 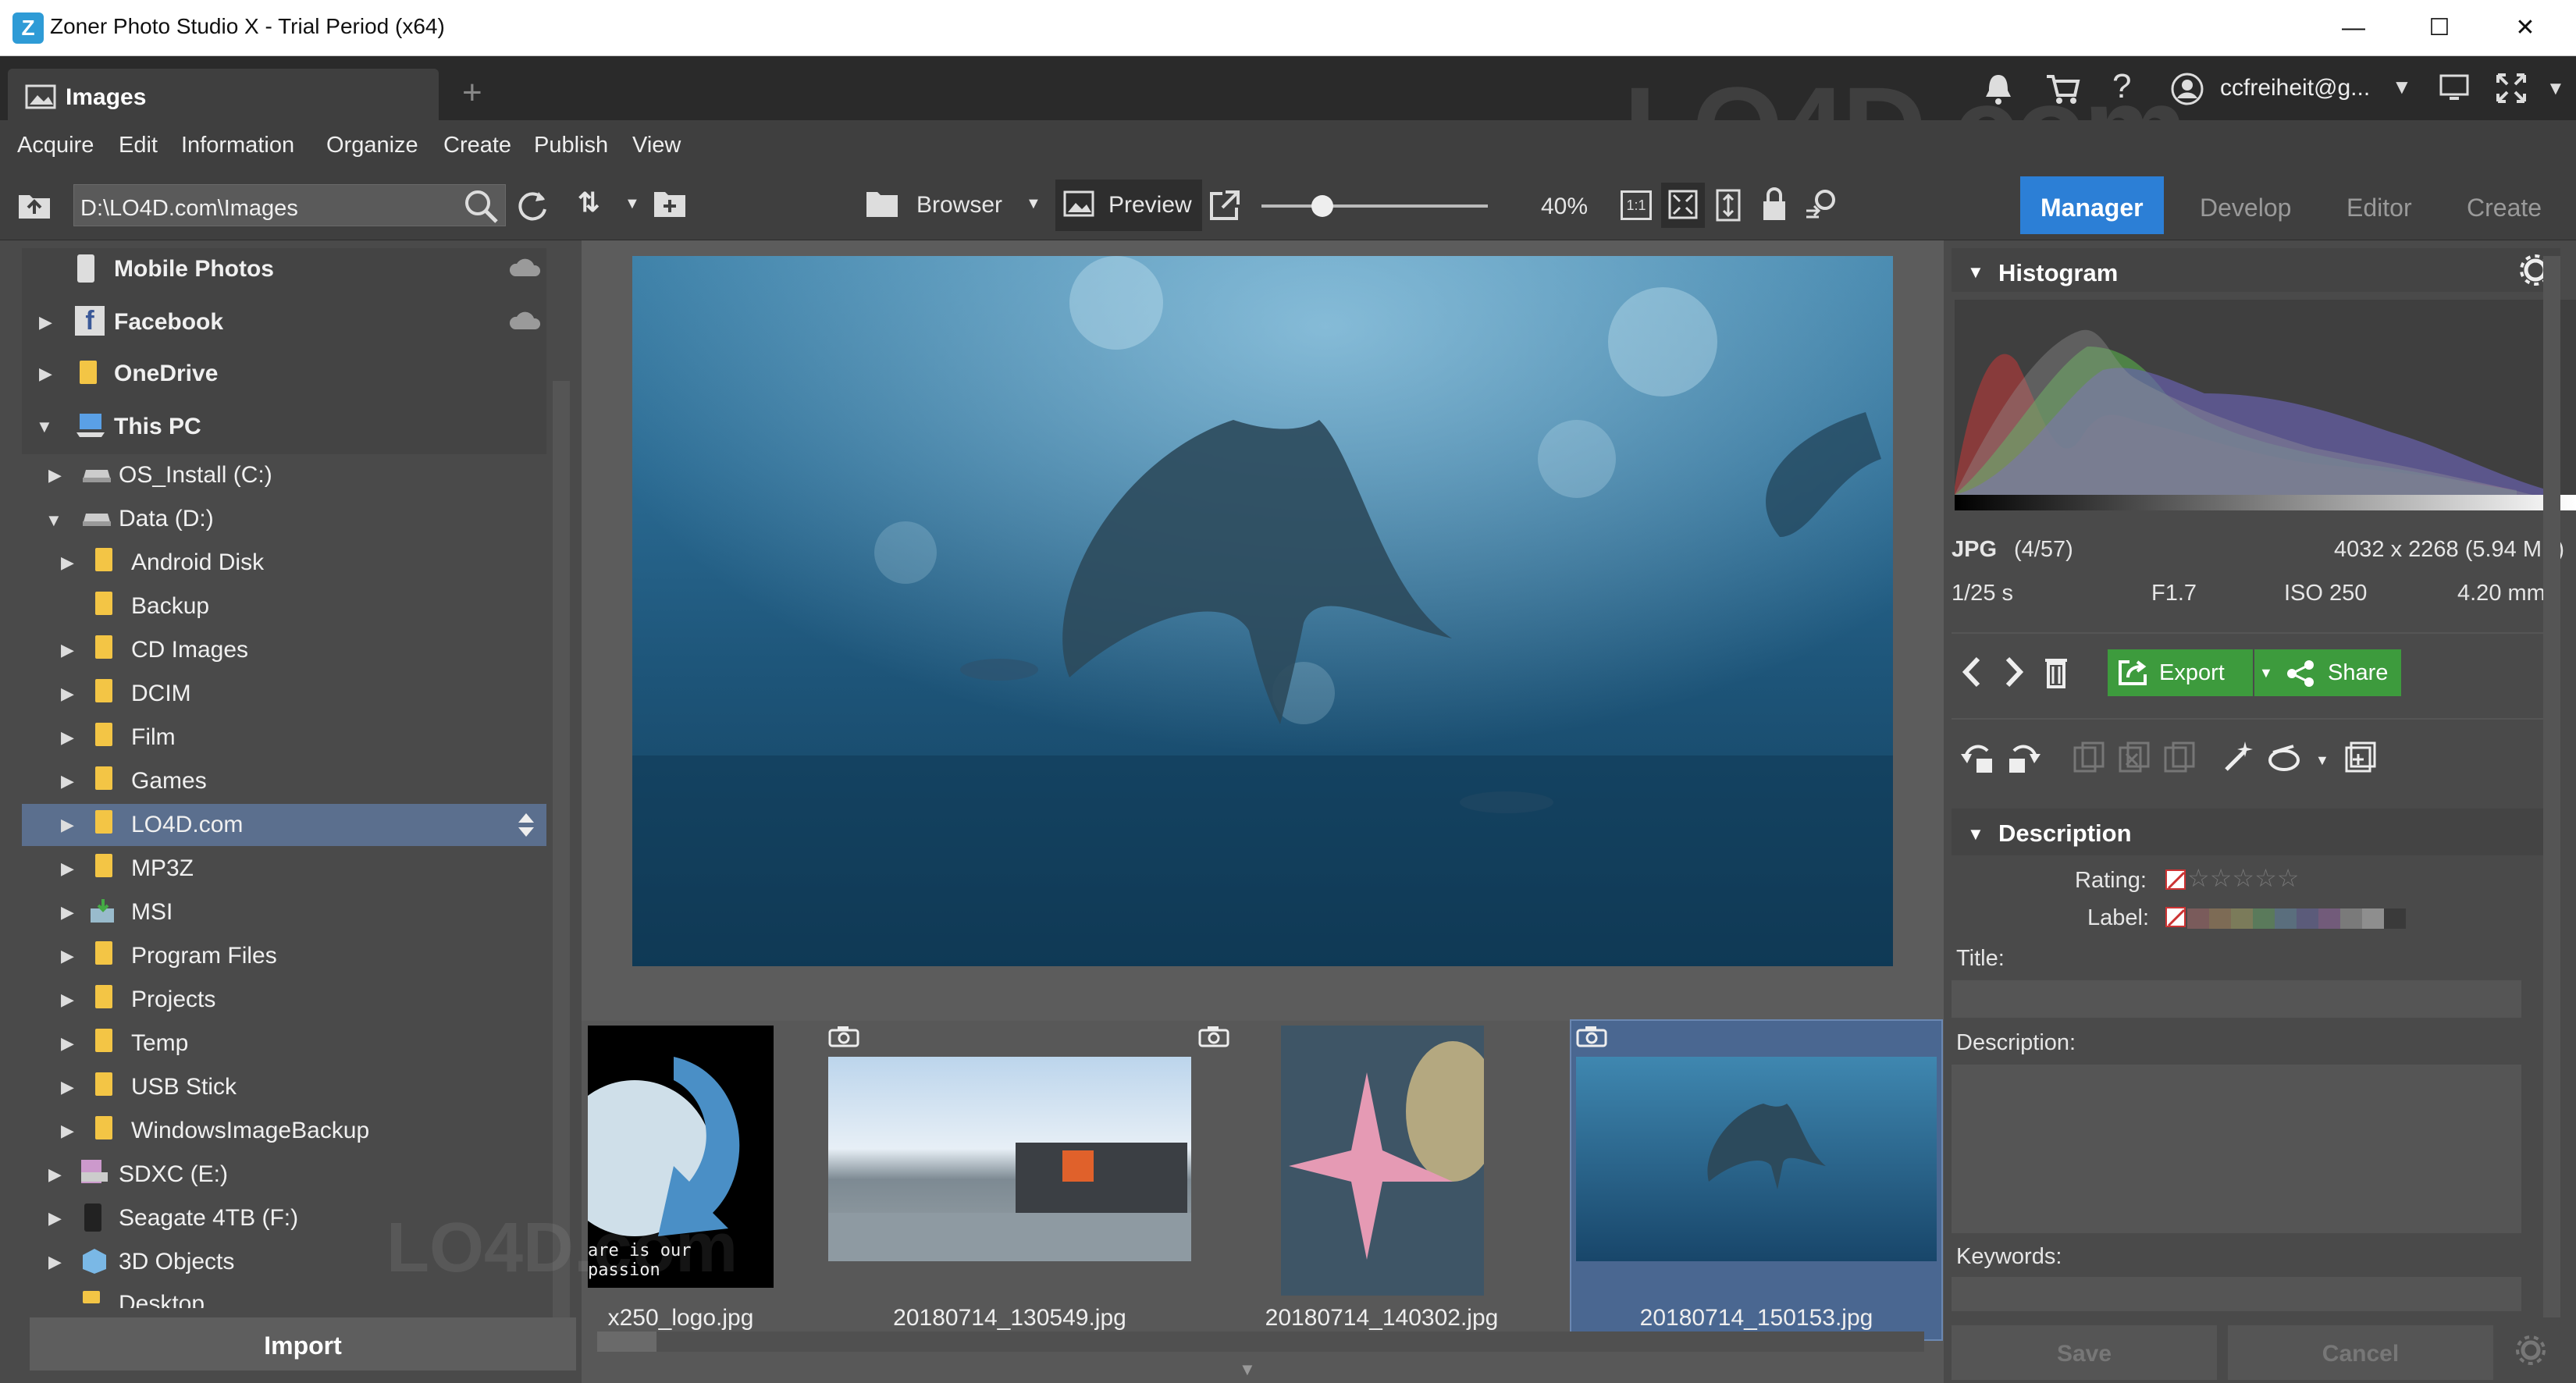 What do you see at coordinates (2296, 918) in the screenshot?
I see `color-labels` at bounding box center [2296, 918].